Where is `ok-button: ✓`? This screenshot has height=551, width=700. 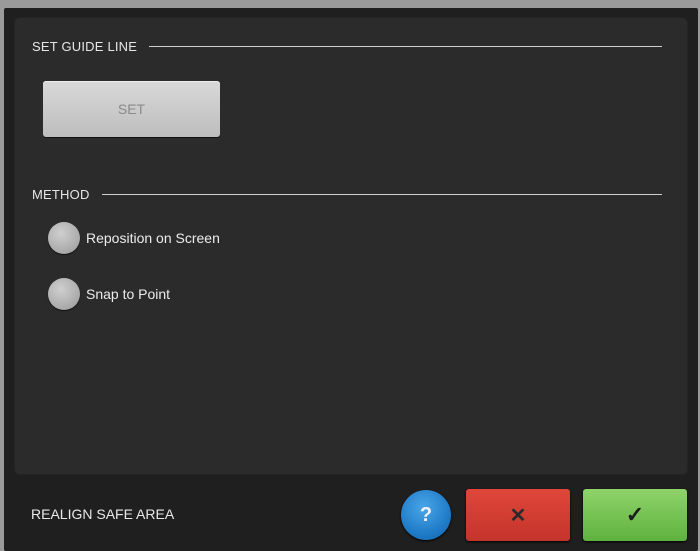 ok-button: ✓ is located at coordinates (635, 515).